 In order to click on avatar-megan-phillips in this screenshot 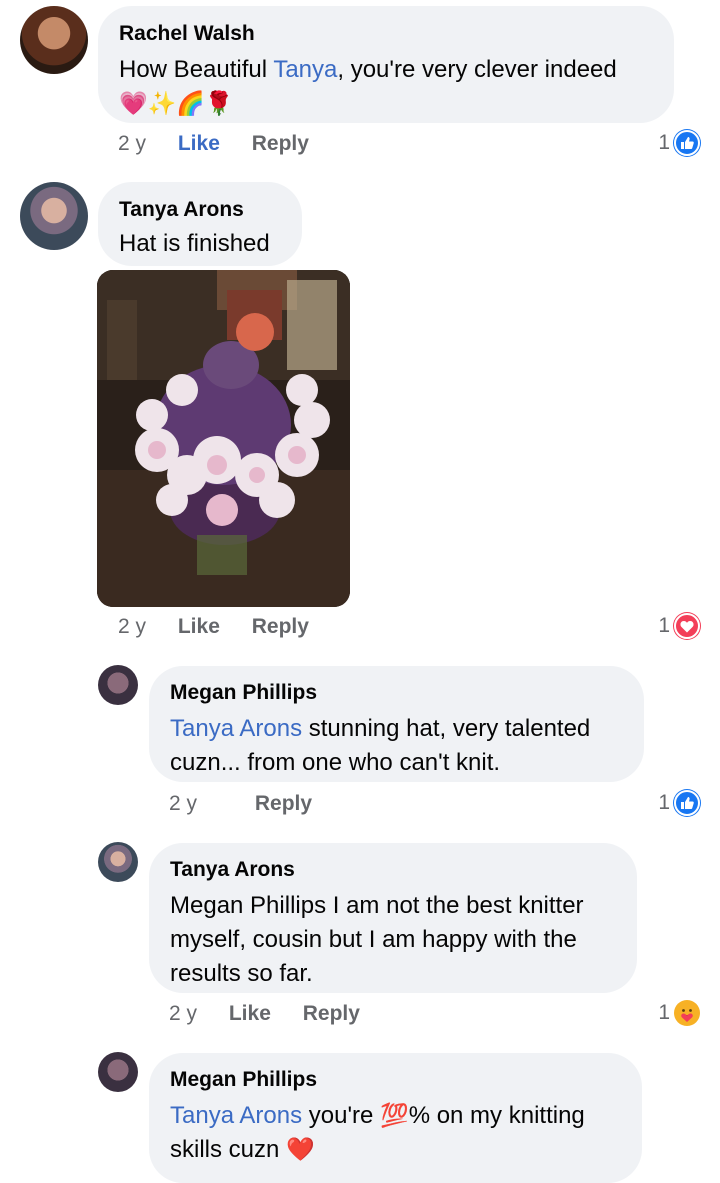, I will do `click(118, 685)`.